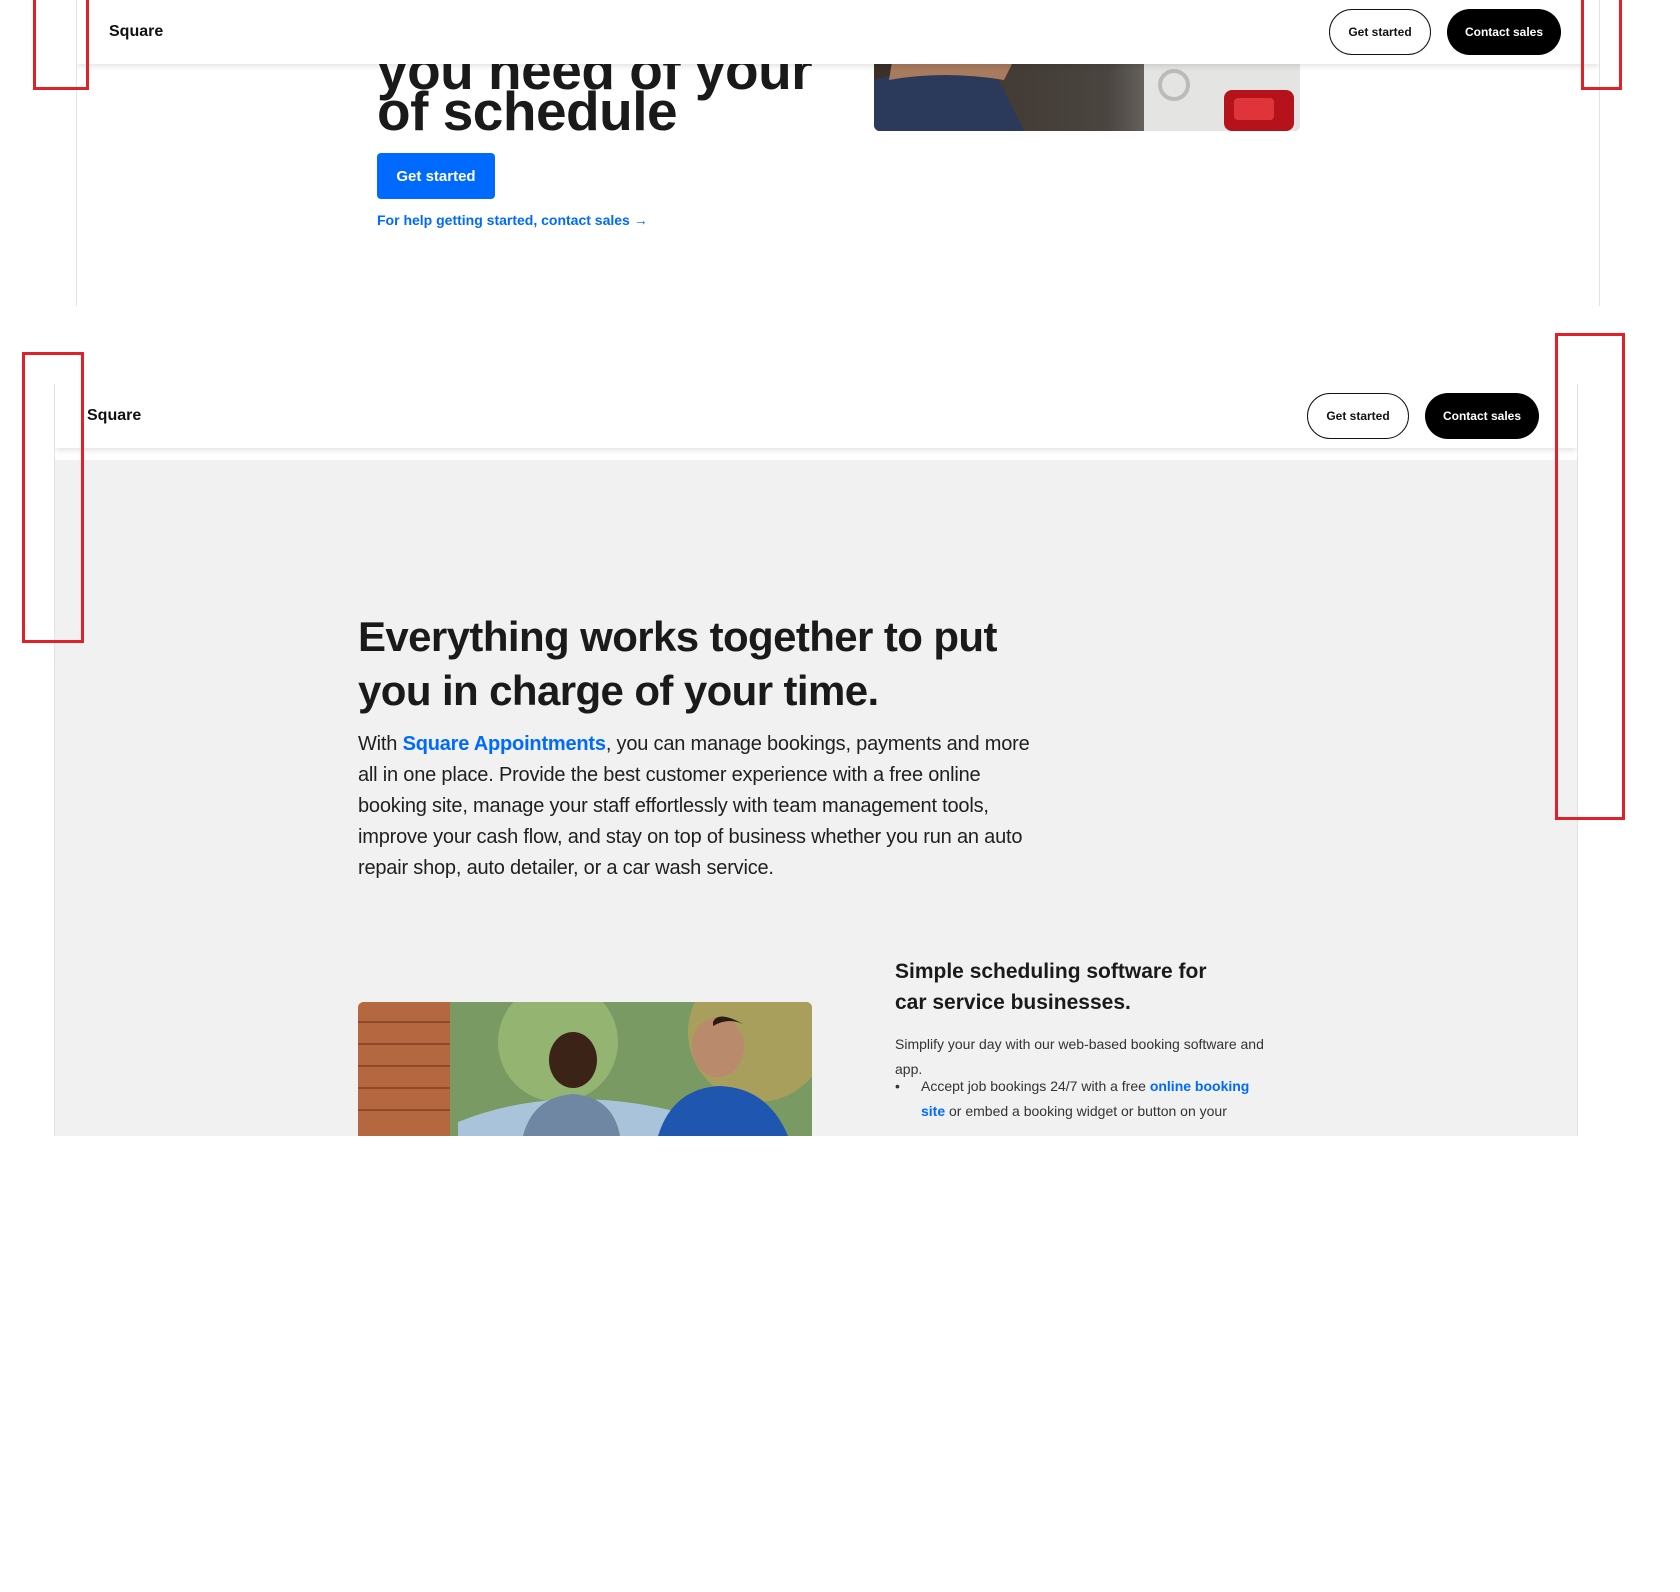 This screenshot has height=1592, width=1680. Describe the element at coordinates (585, 1069) in the screenshot. I see `mechanics-photo` at that location.